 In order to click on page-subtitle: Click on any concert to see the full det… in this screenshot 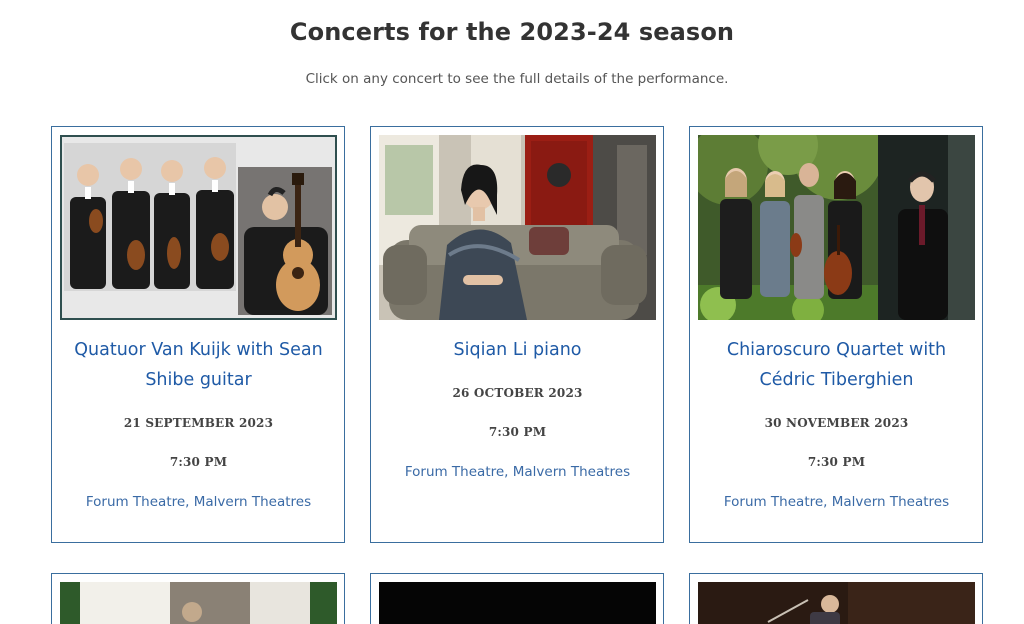, I will do `click(517, 79)`.